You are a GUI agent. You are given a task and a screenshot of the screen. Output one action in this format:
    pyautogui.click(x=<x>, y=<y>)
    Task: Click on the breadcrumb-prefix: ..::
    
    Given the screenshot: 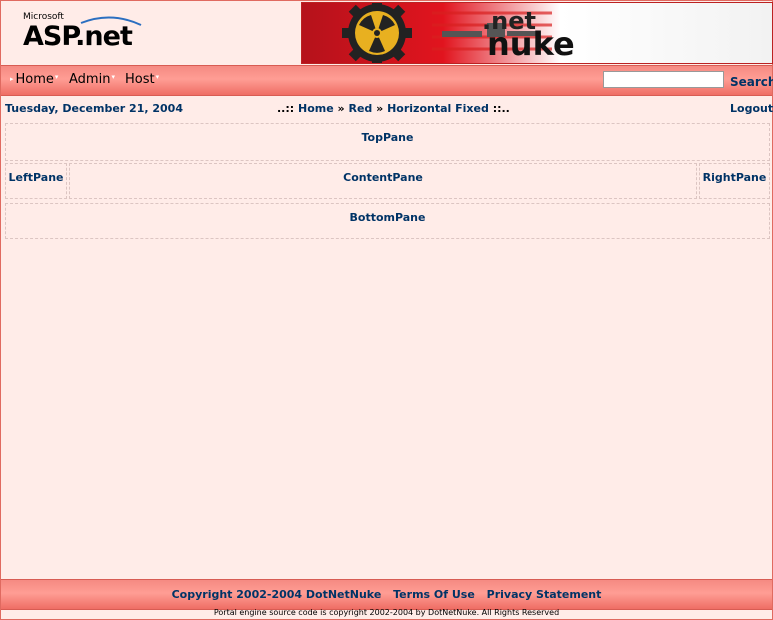 What is the action you would take?
    pyautogui.click(x=286, y=108)
    